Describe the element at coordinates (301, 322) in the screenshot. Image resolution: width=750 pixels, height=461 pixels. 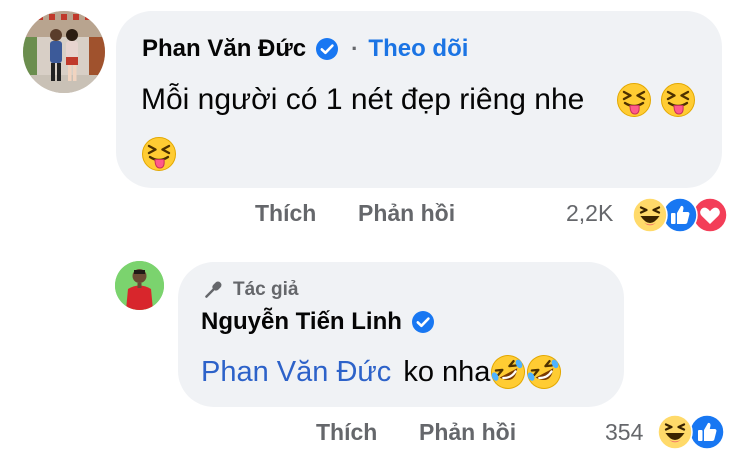
I see `author-name: Nguyễn Tiến Linh` at that location.